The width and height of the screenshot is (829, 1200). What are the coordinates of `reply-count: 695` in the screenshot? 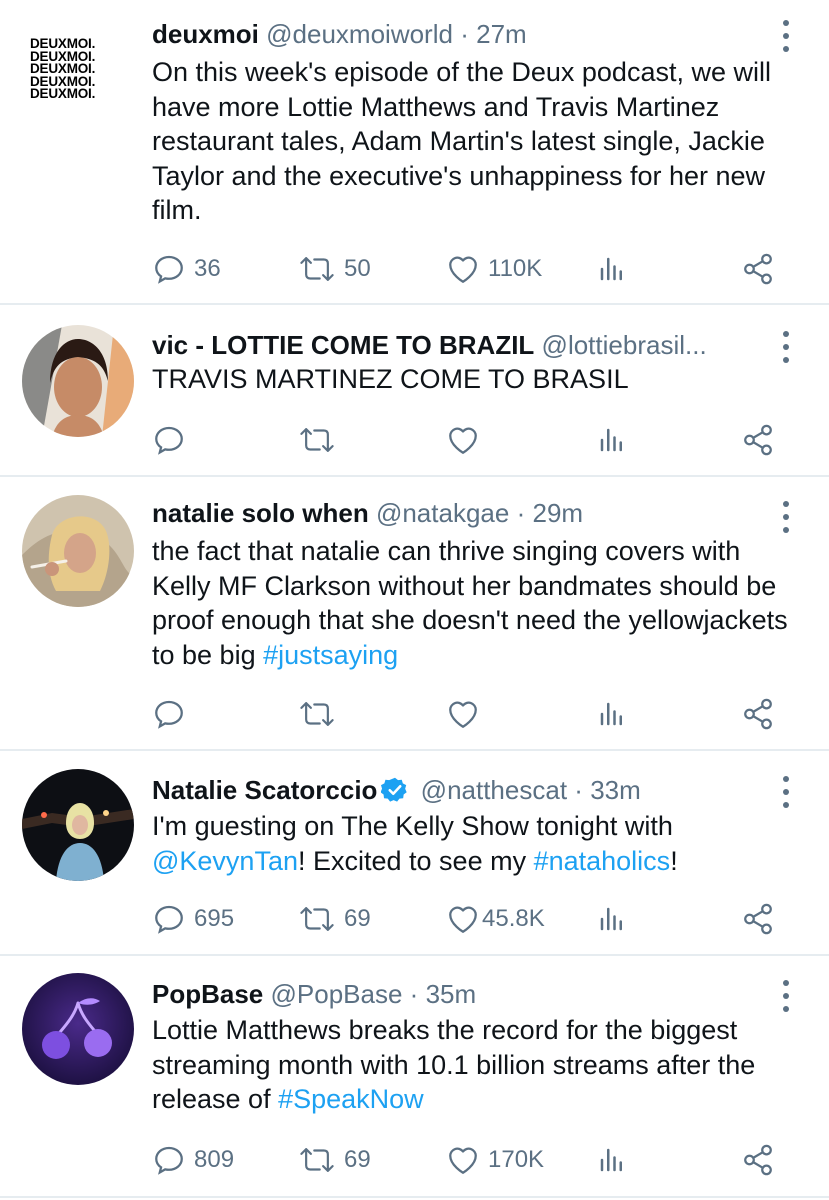 It's located at (214, 918).